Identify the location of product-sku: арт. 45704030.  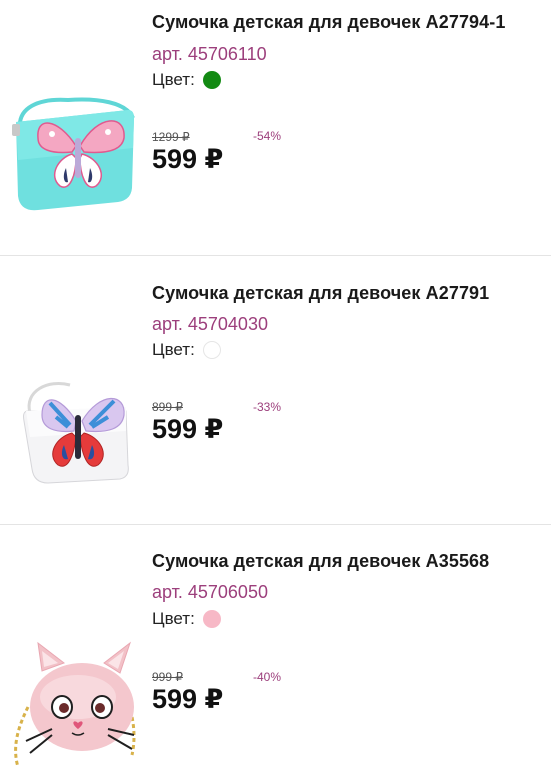
(210, 324).